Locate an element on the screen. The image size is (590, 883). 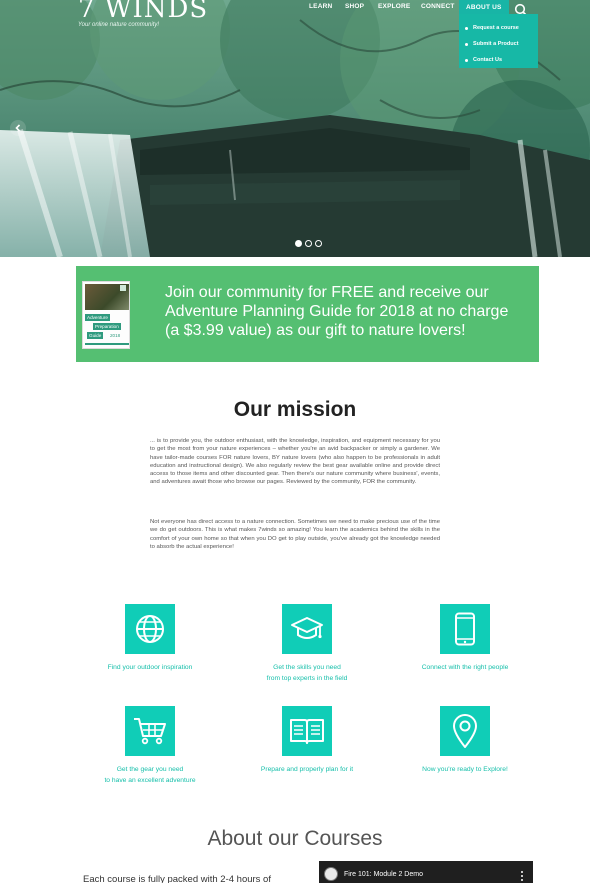
mission-title: Our mission is located at coordinates (295, 409).